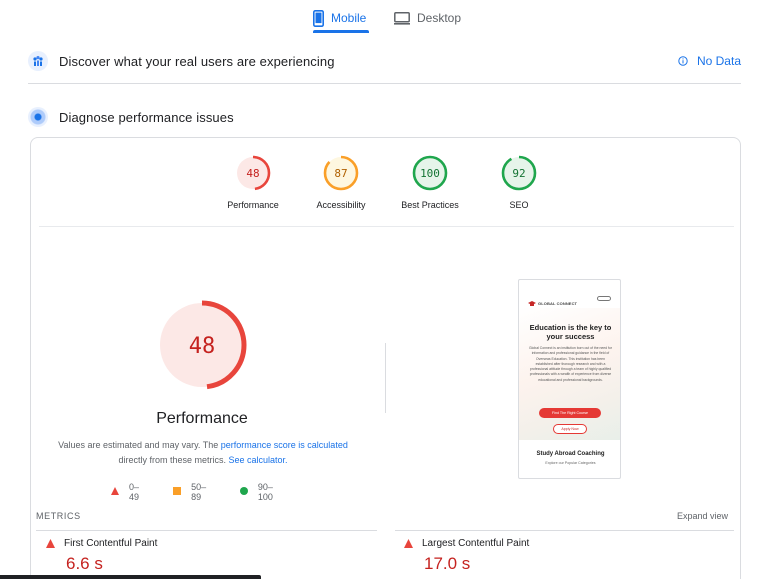 The height and width of the screenshot is (579, 768). Describe the element at coordinates (519, 205) in the screenshot. I see `gauge-seo-label: SEO` at that location.